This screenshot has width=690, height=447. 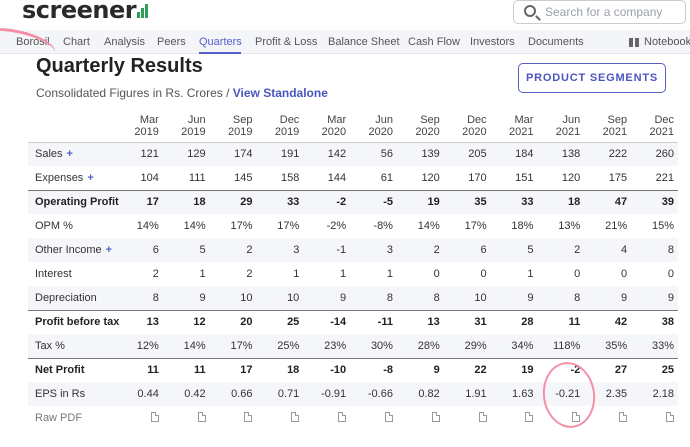 I want to click on table-row: Depreciation 8 9 10 10 9 8 8 10 9 8 9 9, so click(x=353, y=298).